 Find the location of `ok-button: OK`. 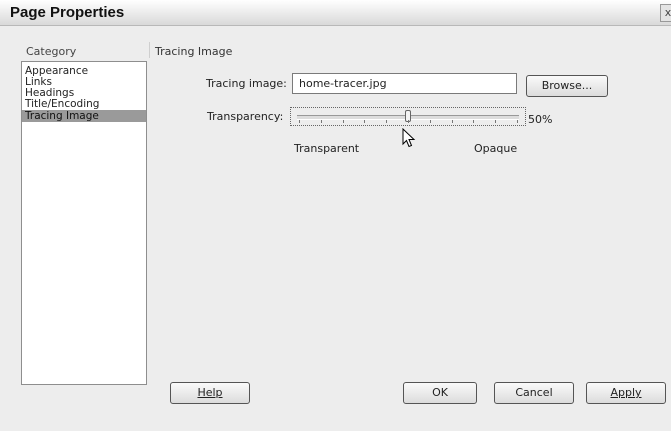

ok-button: OK is located at coordinates (440, 393).